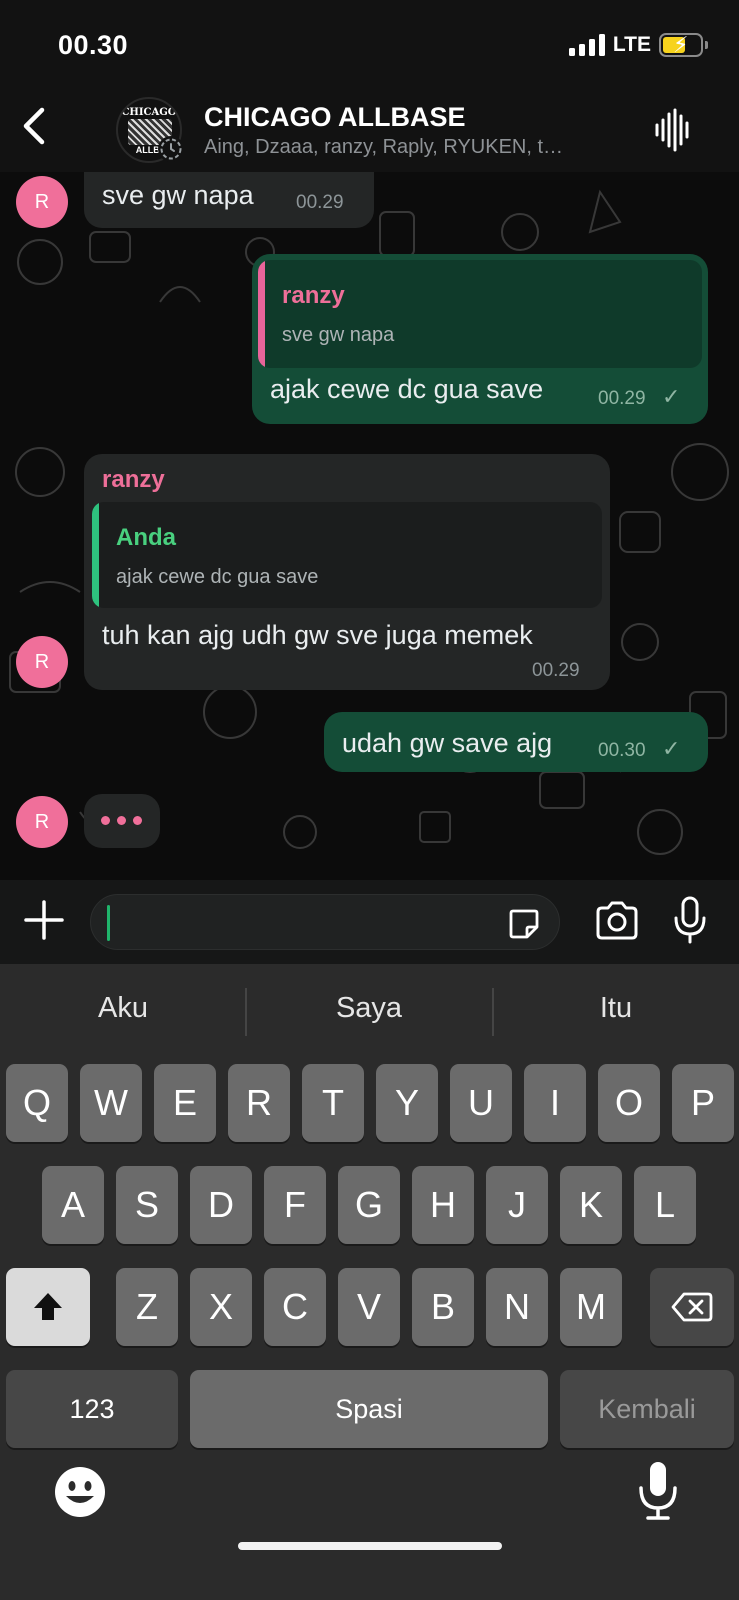 This screenshot has width=739, height=1600. What do you see at coordinates (122, 821) in the screenshot?
I see `typing-indicator` at bounding box center [122, 821].